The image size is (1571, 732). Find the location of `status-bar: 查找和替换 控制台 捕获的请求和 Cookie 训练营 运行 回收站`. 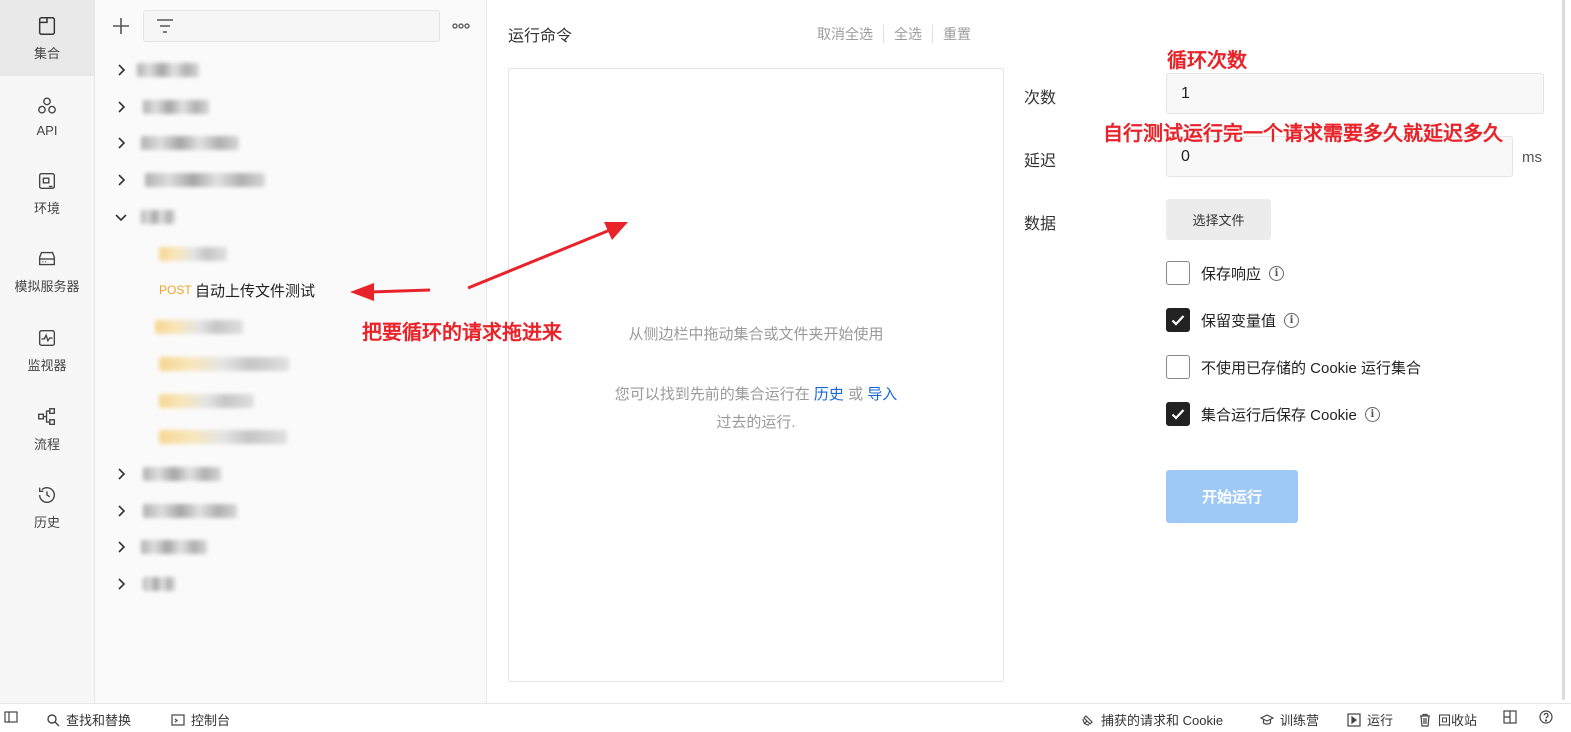

status-bar: 查找和替换 控制台 捕获的请求和 Cookie 训练营 运行 回收站 is located at coordinates (785, 717).